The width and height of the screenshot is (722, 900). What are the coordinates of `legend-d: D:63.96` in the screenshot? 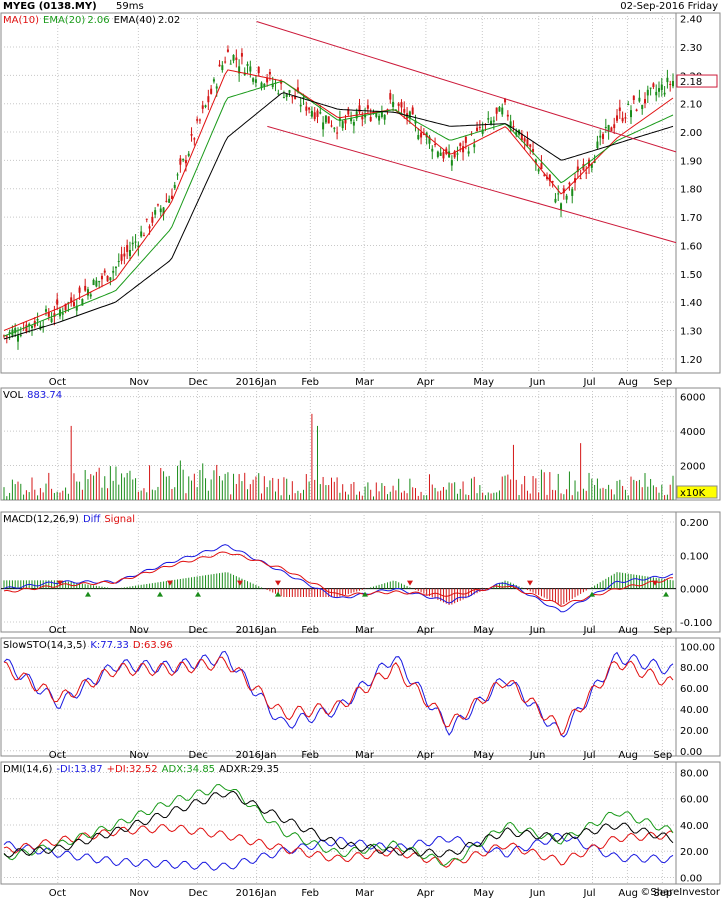 It's located at (152, 645).